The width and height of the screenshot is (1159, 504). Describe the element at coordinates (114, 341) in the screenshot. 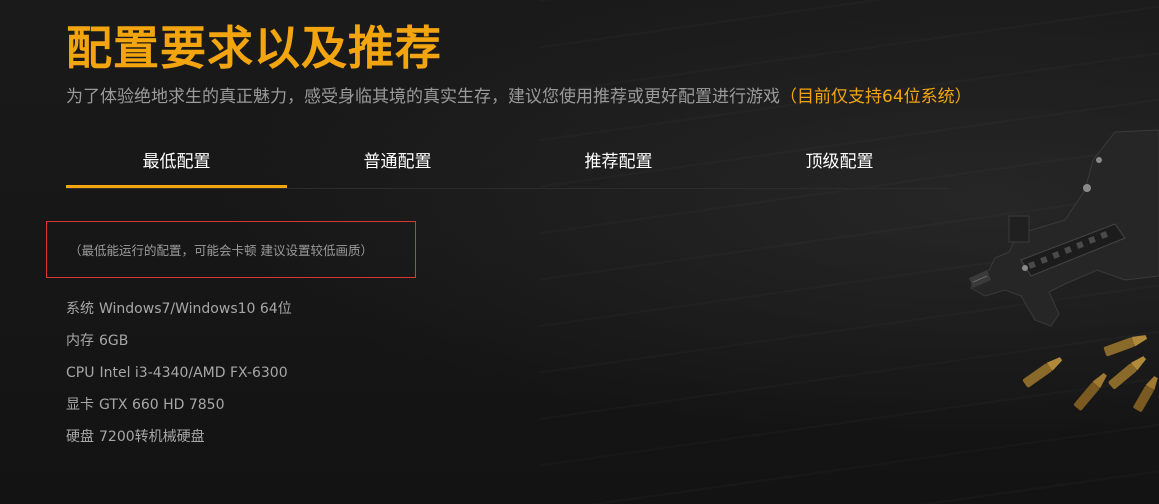

I see `spec-value: 6GB` at that location.